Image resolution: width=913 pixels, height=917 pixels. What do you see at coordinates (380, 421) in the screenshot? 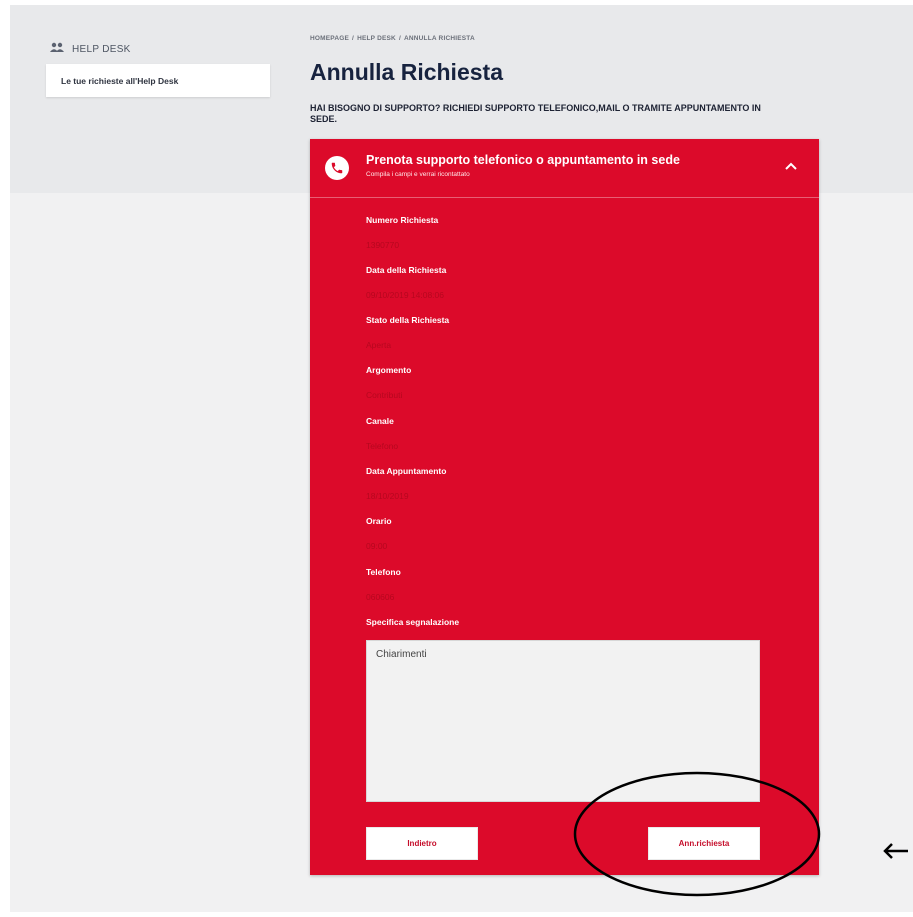
I see `field-label-channel: Canale` at bounding box center [380, 421].